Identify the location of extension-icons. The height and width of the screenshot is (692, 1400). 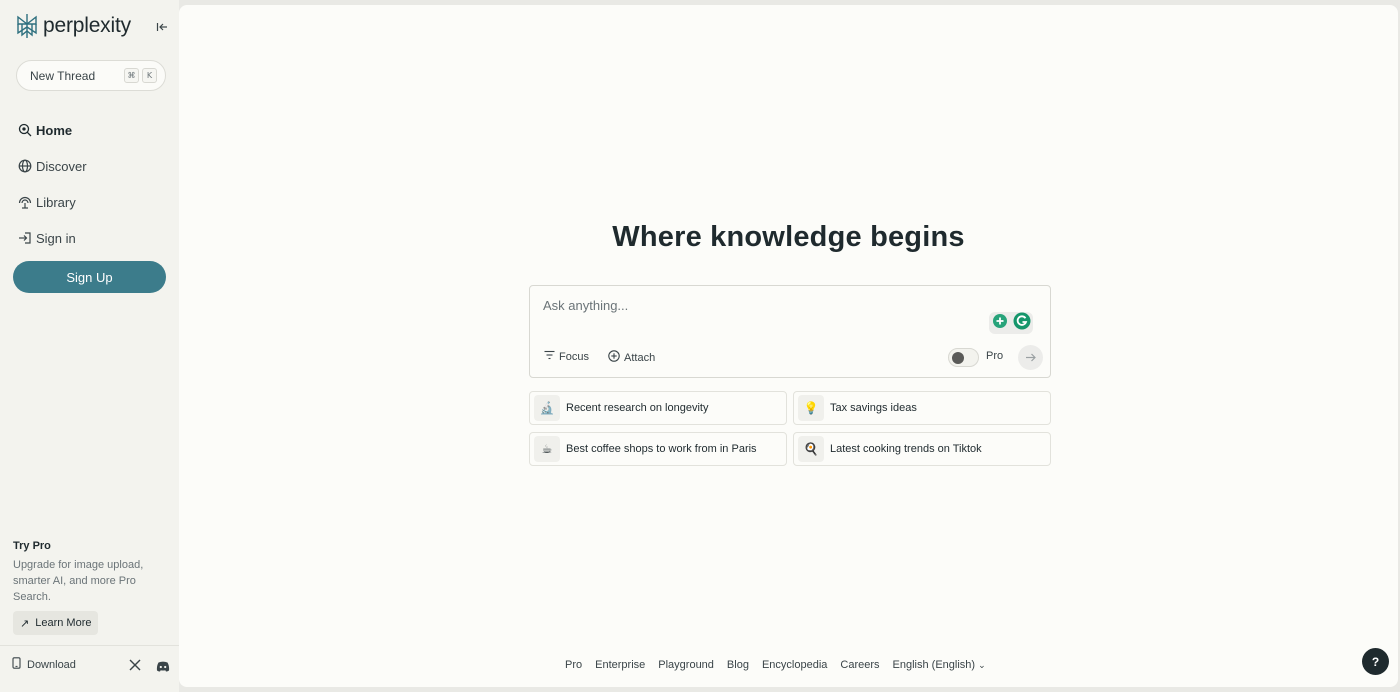
(1011, 323).